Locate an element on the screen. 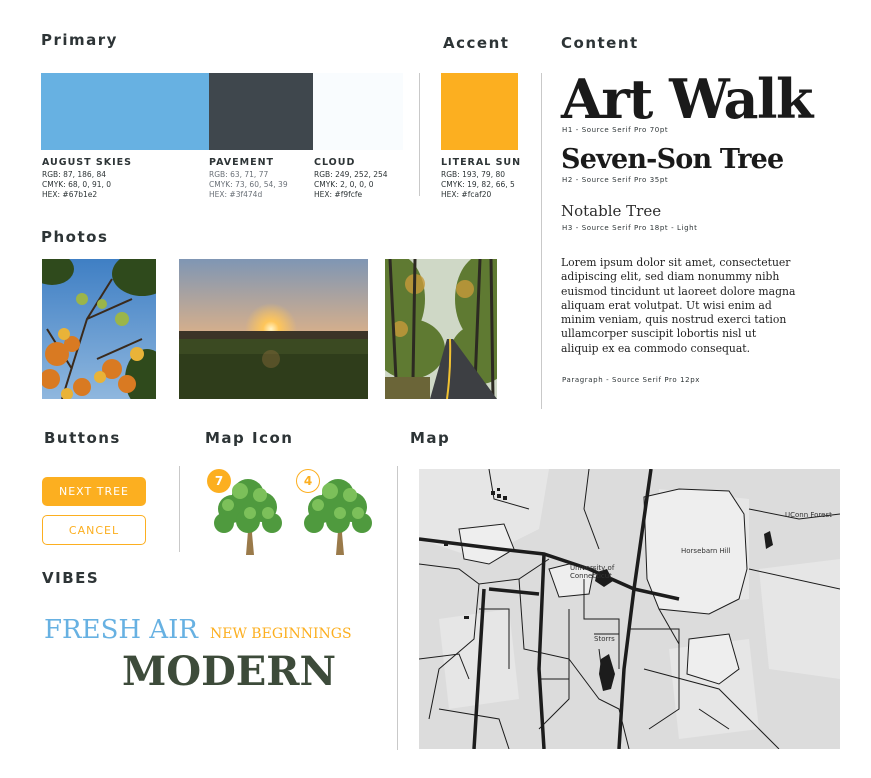 The width and height of the screenshot is (871, 778). paragraph-line: Lorem ipsum dolor sit amet, consectetuer is located at coordinates (676, 262).